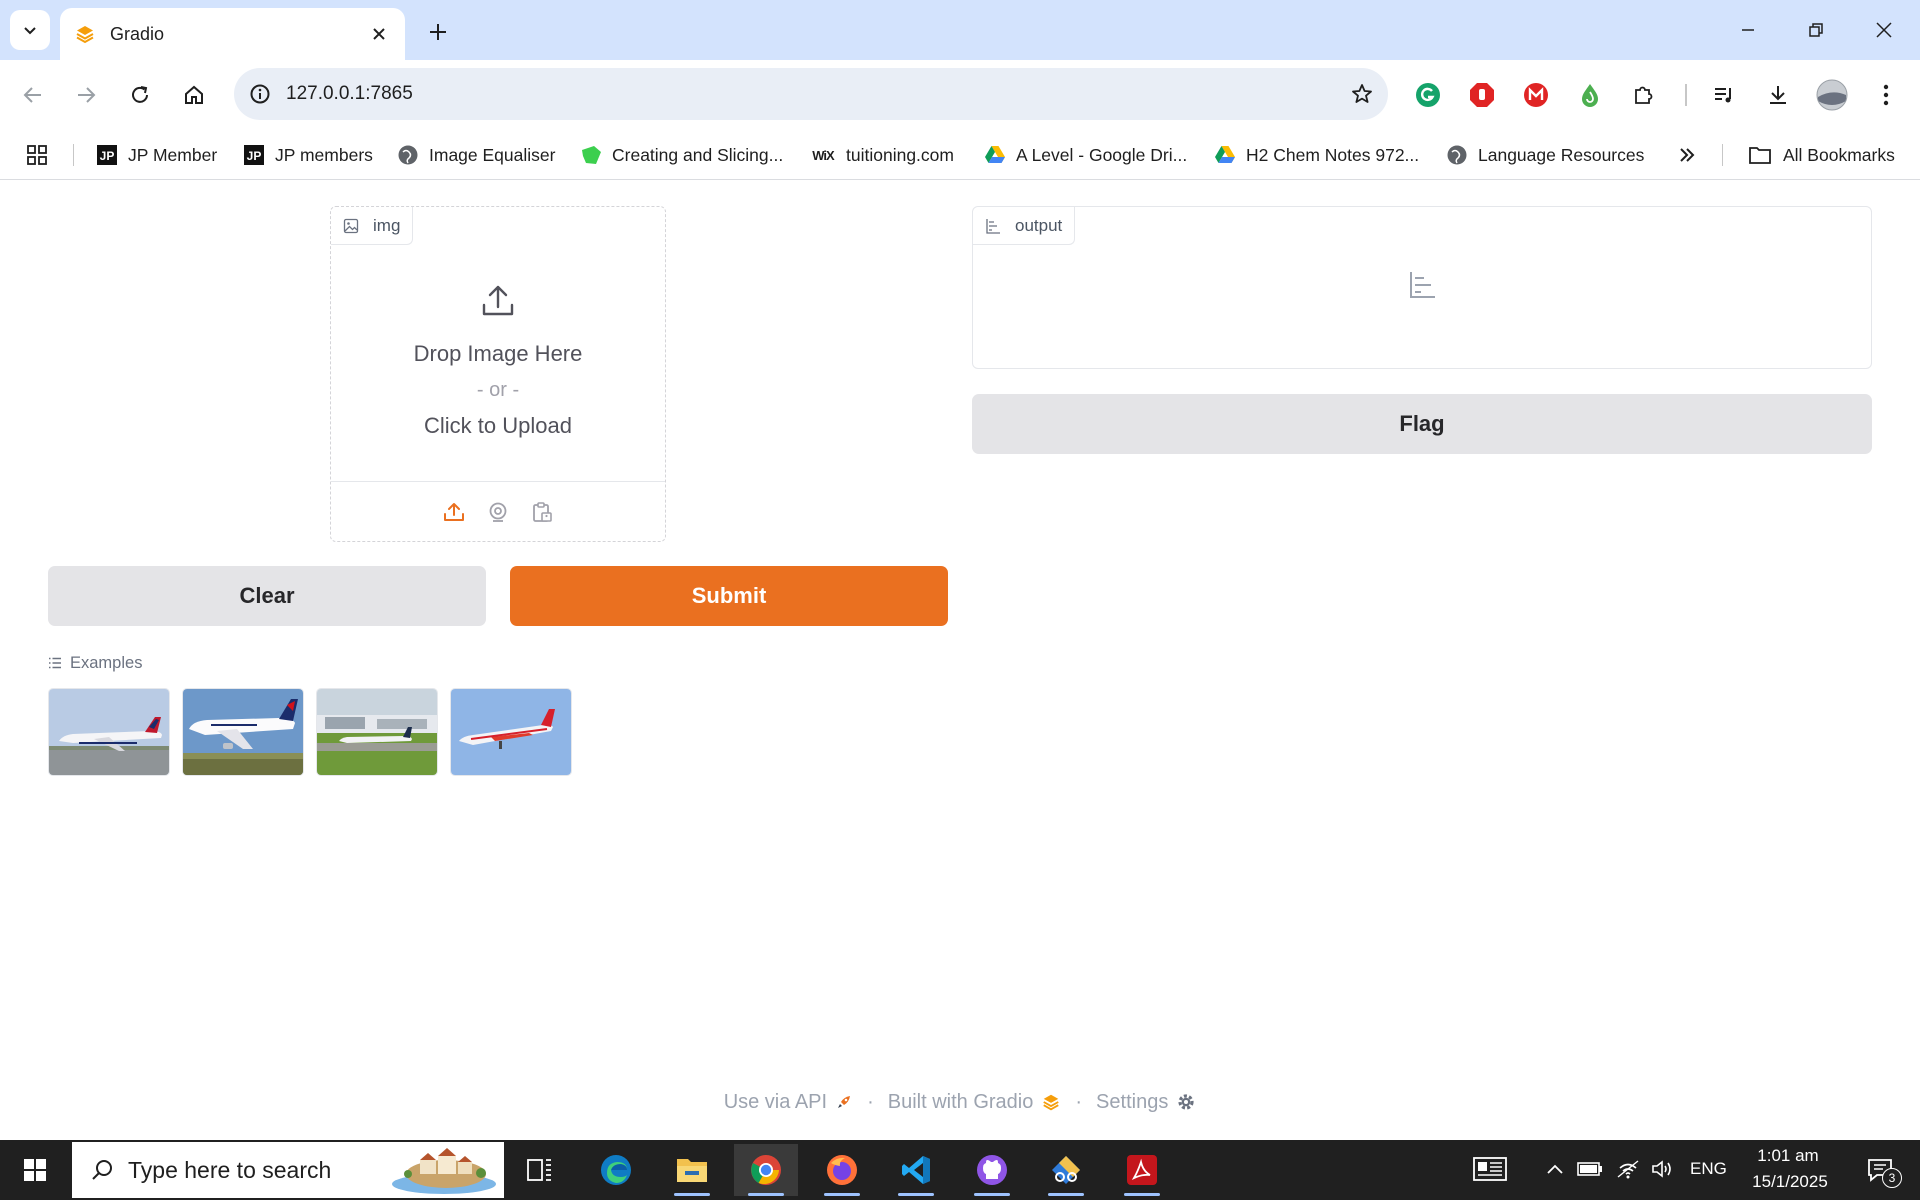 Image resolution: width=1920 pixels, height=1200 pixels. Describe the element at coordinates (1748, 30) in the screenshot. I see `minimize-button` at that location.